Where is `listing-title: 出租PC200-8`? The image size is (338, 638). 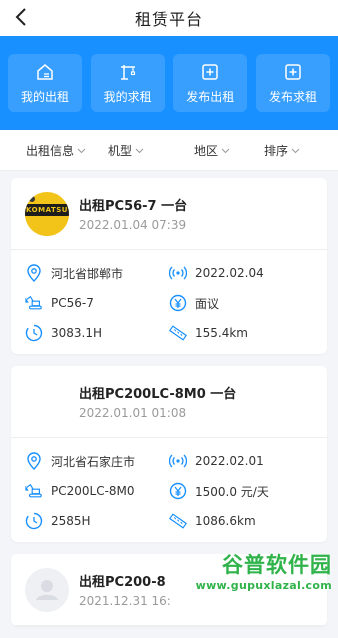 listing-title: 出租PC200-8 is located at coordinates (122, 582).